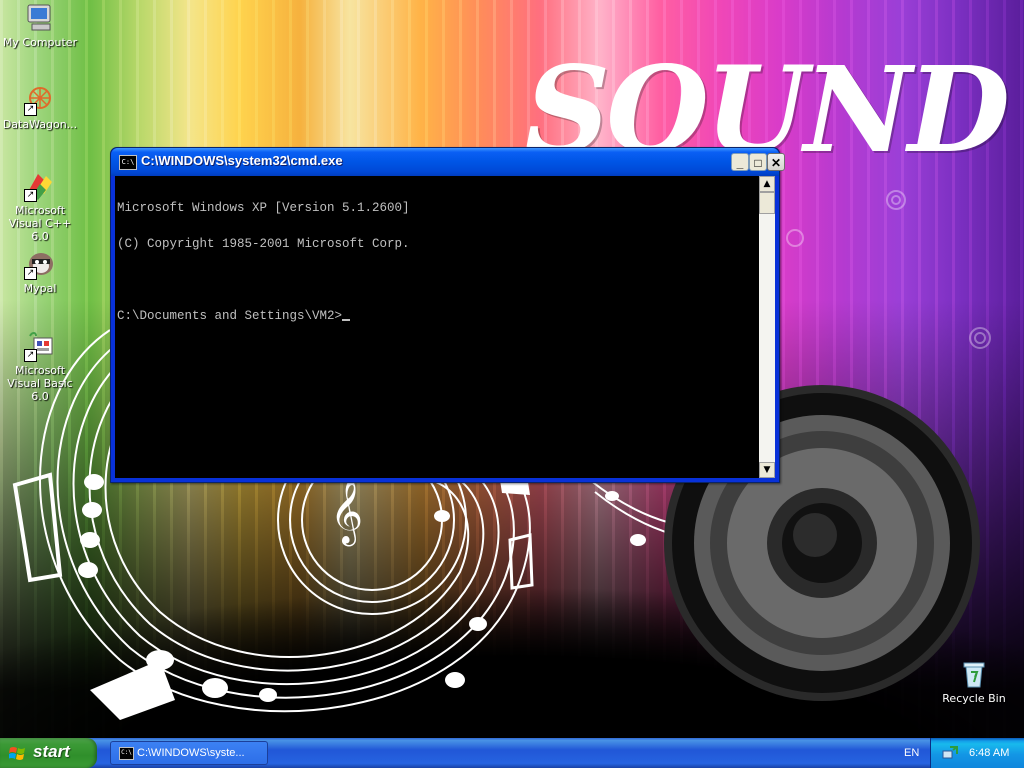  What do you see at coordinates (740, 162) in the screenshot?
I see `minimize-button: _` at bounding box center [740, 162].